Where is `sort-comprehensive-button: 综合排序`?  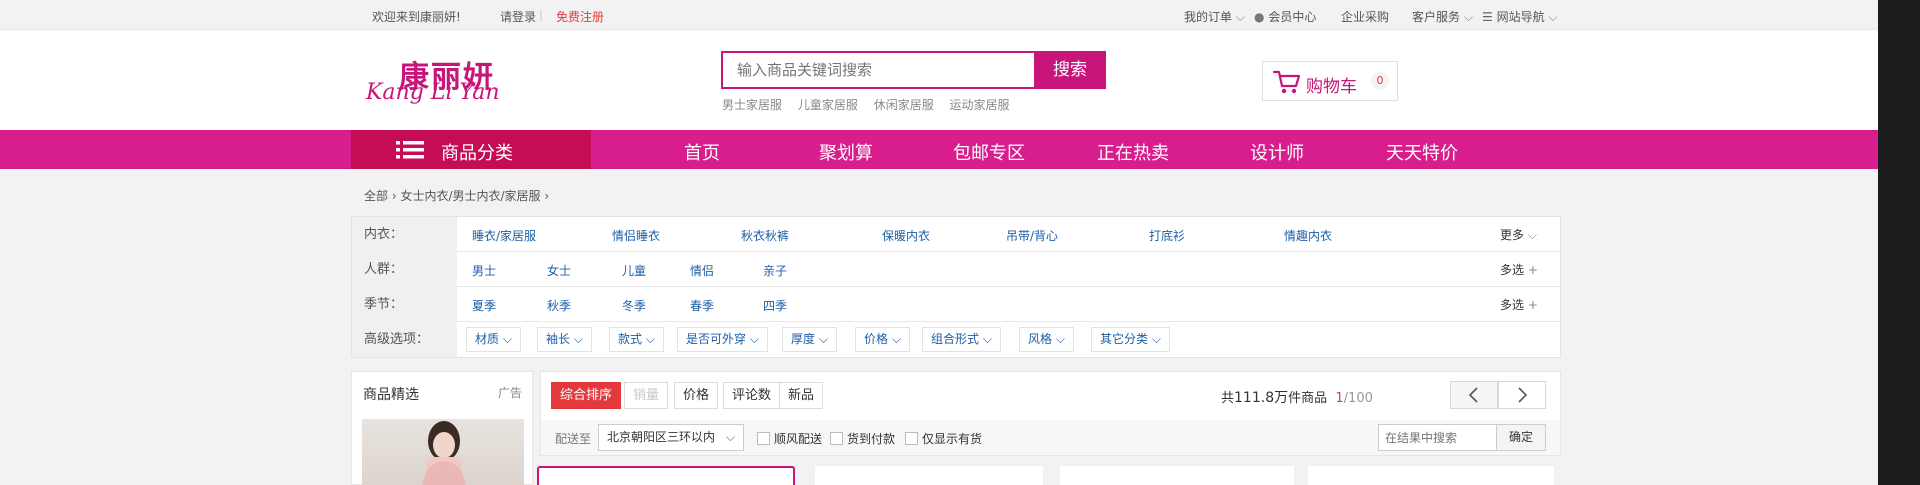 sort-comprehensive-button: 综合排序 is located at coordinates (586, 395).